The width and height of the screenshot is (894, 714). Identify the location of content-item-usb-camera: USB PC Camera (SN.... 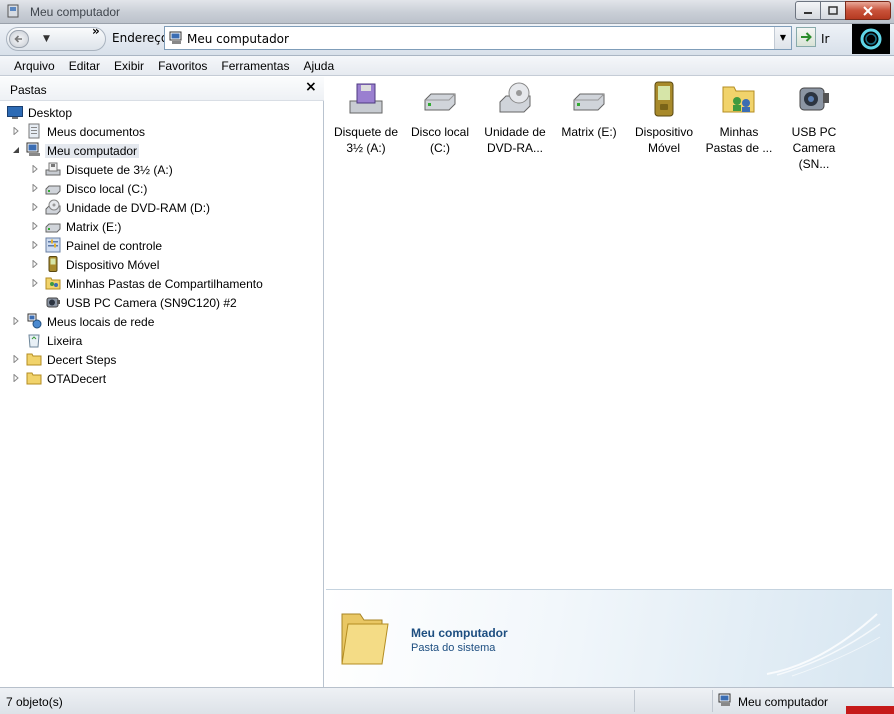
(814, 126).